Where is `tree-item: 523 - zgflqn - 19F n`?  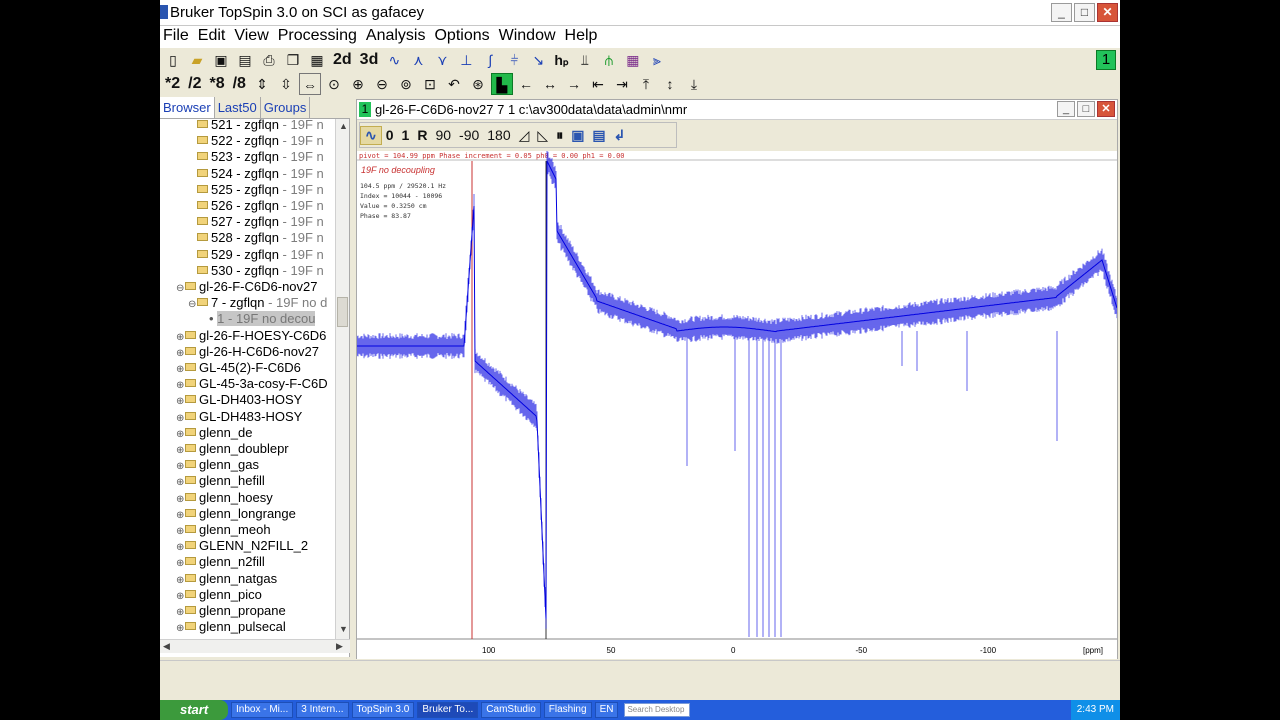
tree-item: 523 - zgflqn - 19F n is located at coordinates (256, 157).